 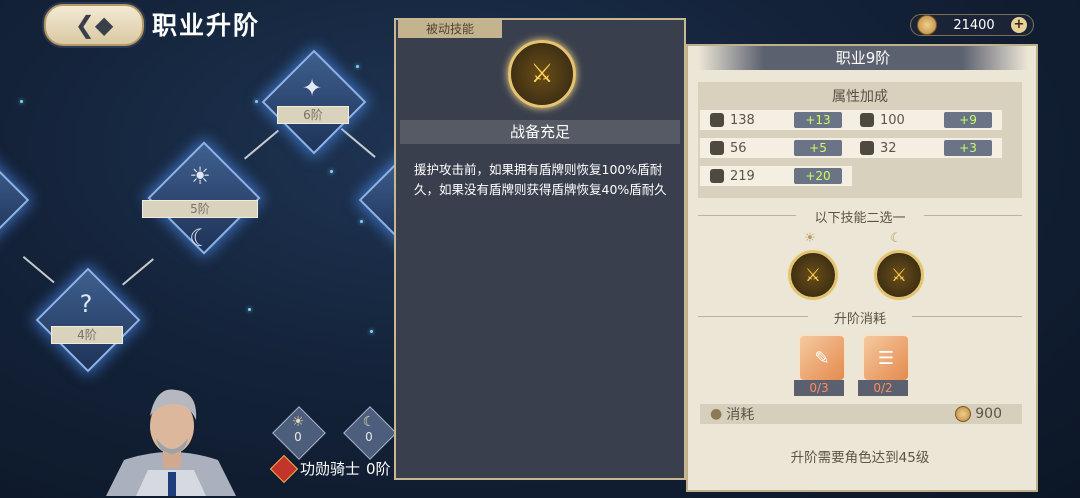 I want to click on attribute-value: 32, so click(x=888, y=148).